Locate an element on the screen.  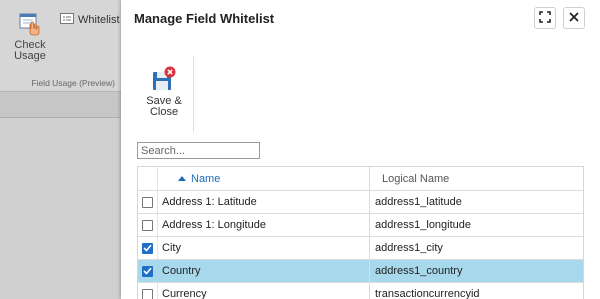
field-logical-name: address1_longitude is located at coordinates (423, 225).